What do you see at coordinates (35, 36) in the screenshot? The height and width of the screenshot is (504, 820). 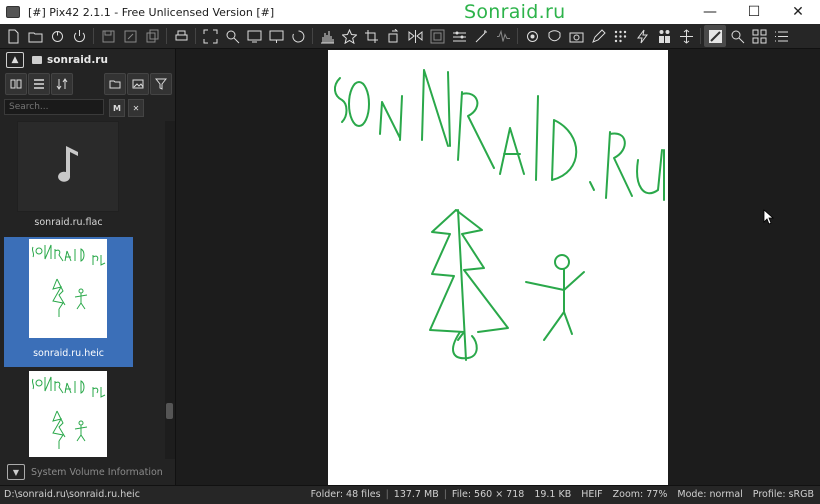 I see `open-folder-icon` at bounding box center [35, 36].